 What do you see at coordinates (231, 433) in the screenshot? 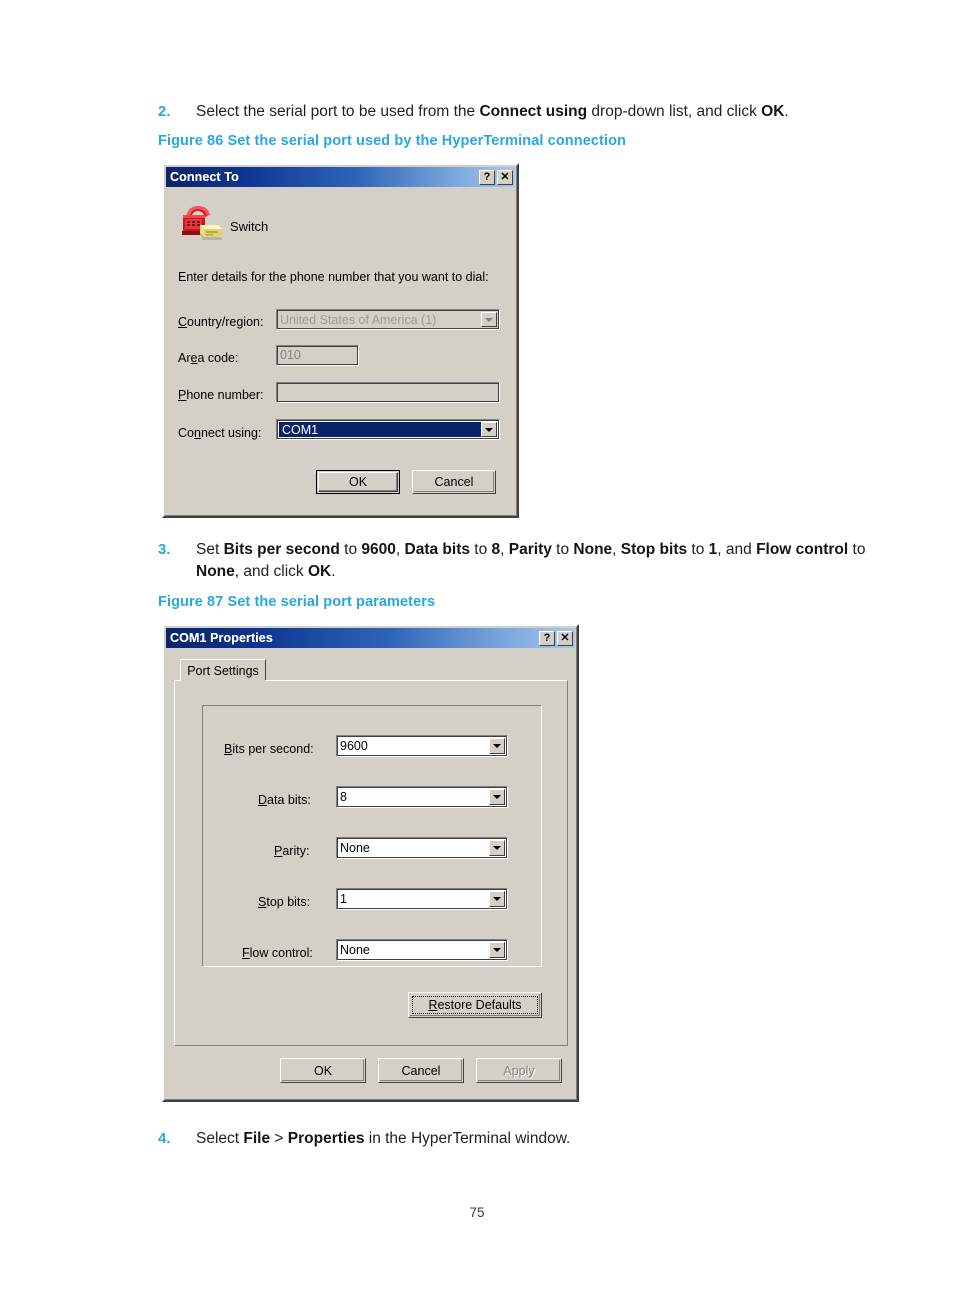
I see `connect-using-label-rest: nect using:` at bounding box center [231, 433].